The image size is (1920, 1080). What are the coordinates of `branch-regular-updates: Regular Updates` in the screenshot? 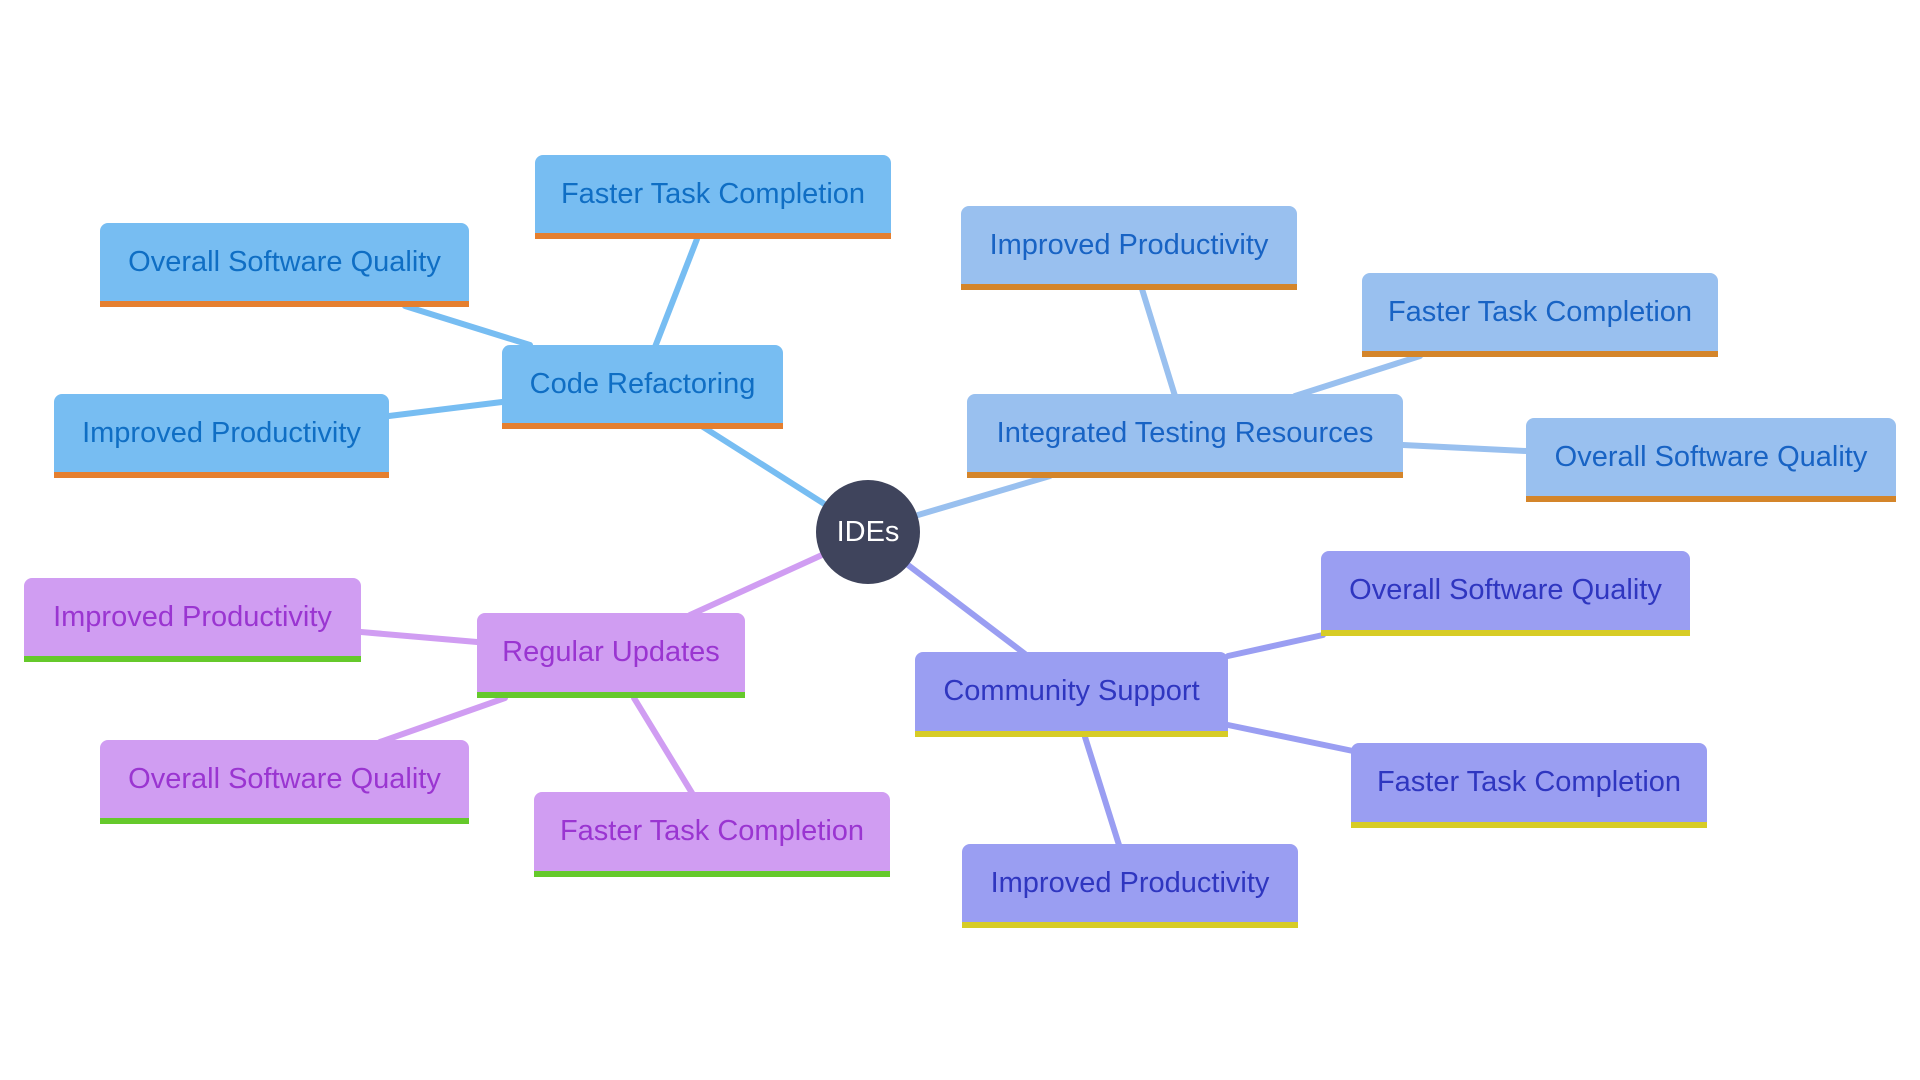 It's located at (611, 655).